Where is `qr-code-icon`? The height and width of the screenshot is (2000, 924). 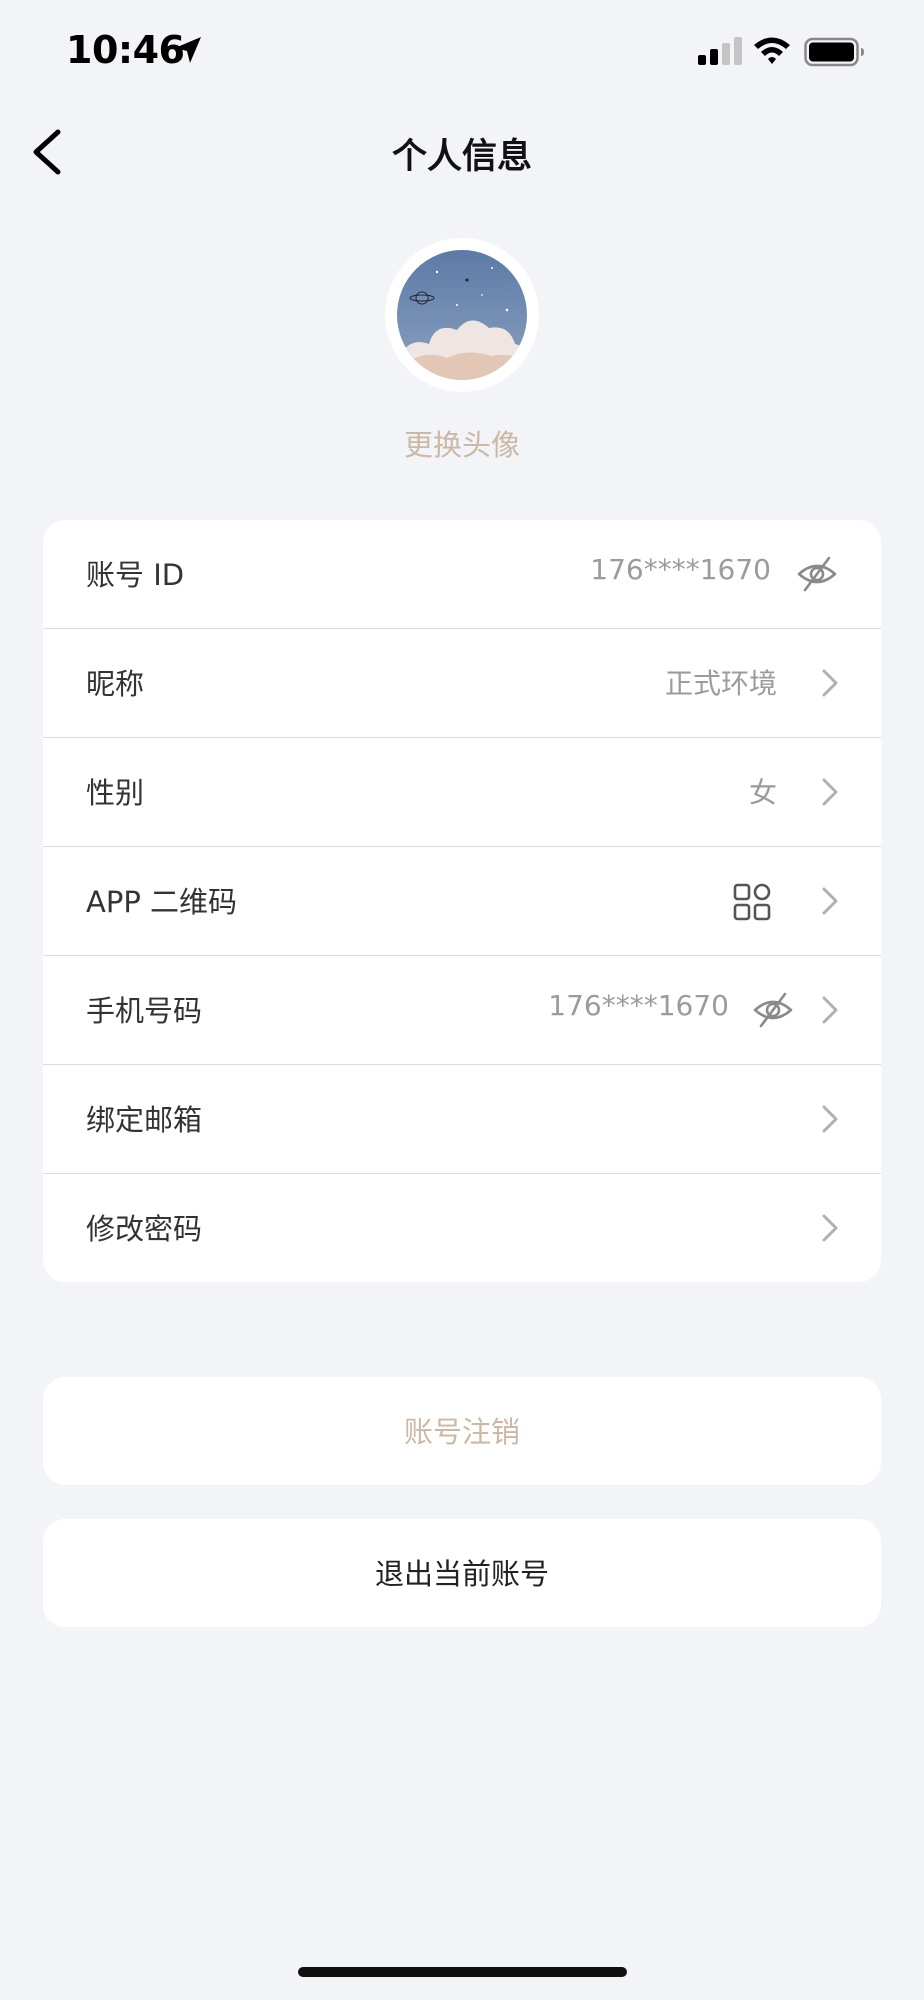 qr-code-icon is located at coordinates (752, 902).